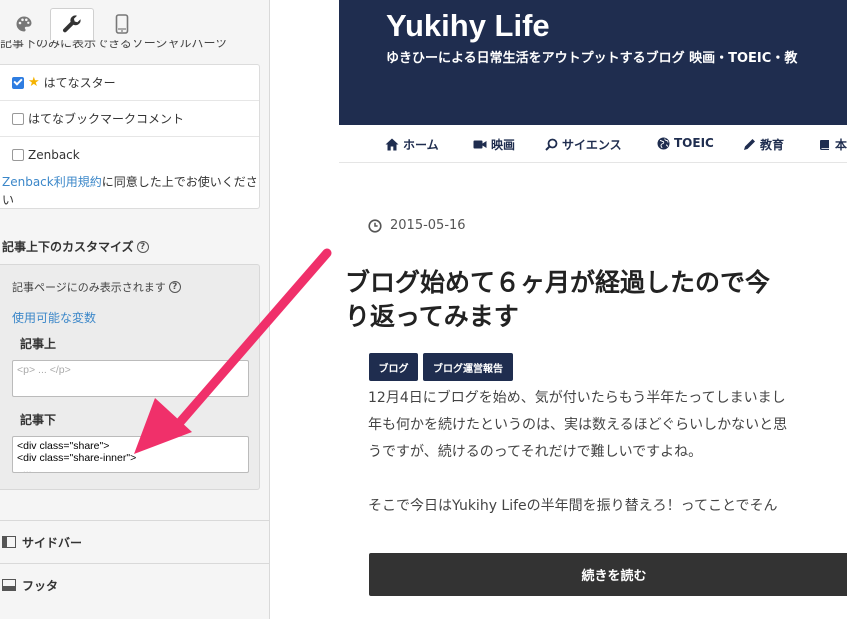 This screenshot has width=847, height=619. I want to click on checkbox-hatena-bookmark, so click(18, 118).